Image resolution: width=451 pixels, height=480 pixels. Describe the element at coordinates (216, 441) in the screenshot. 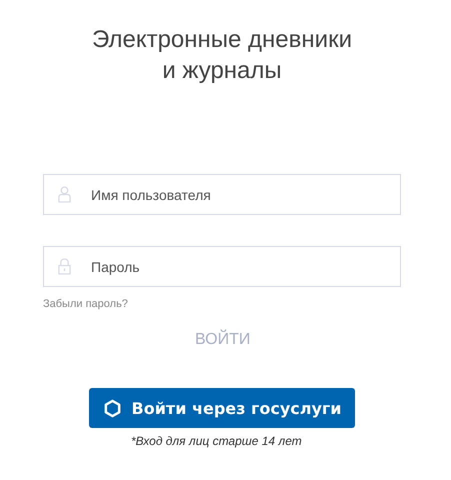

I see `age-note: *Вход для лиц старше 14 лет` at that location.